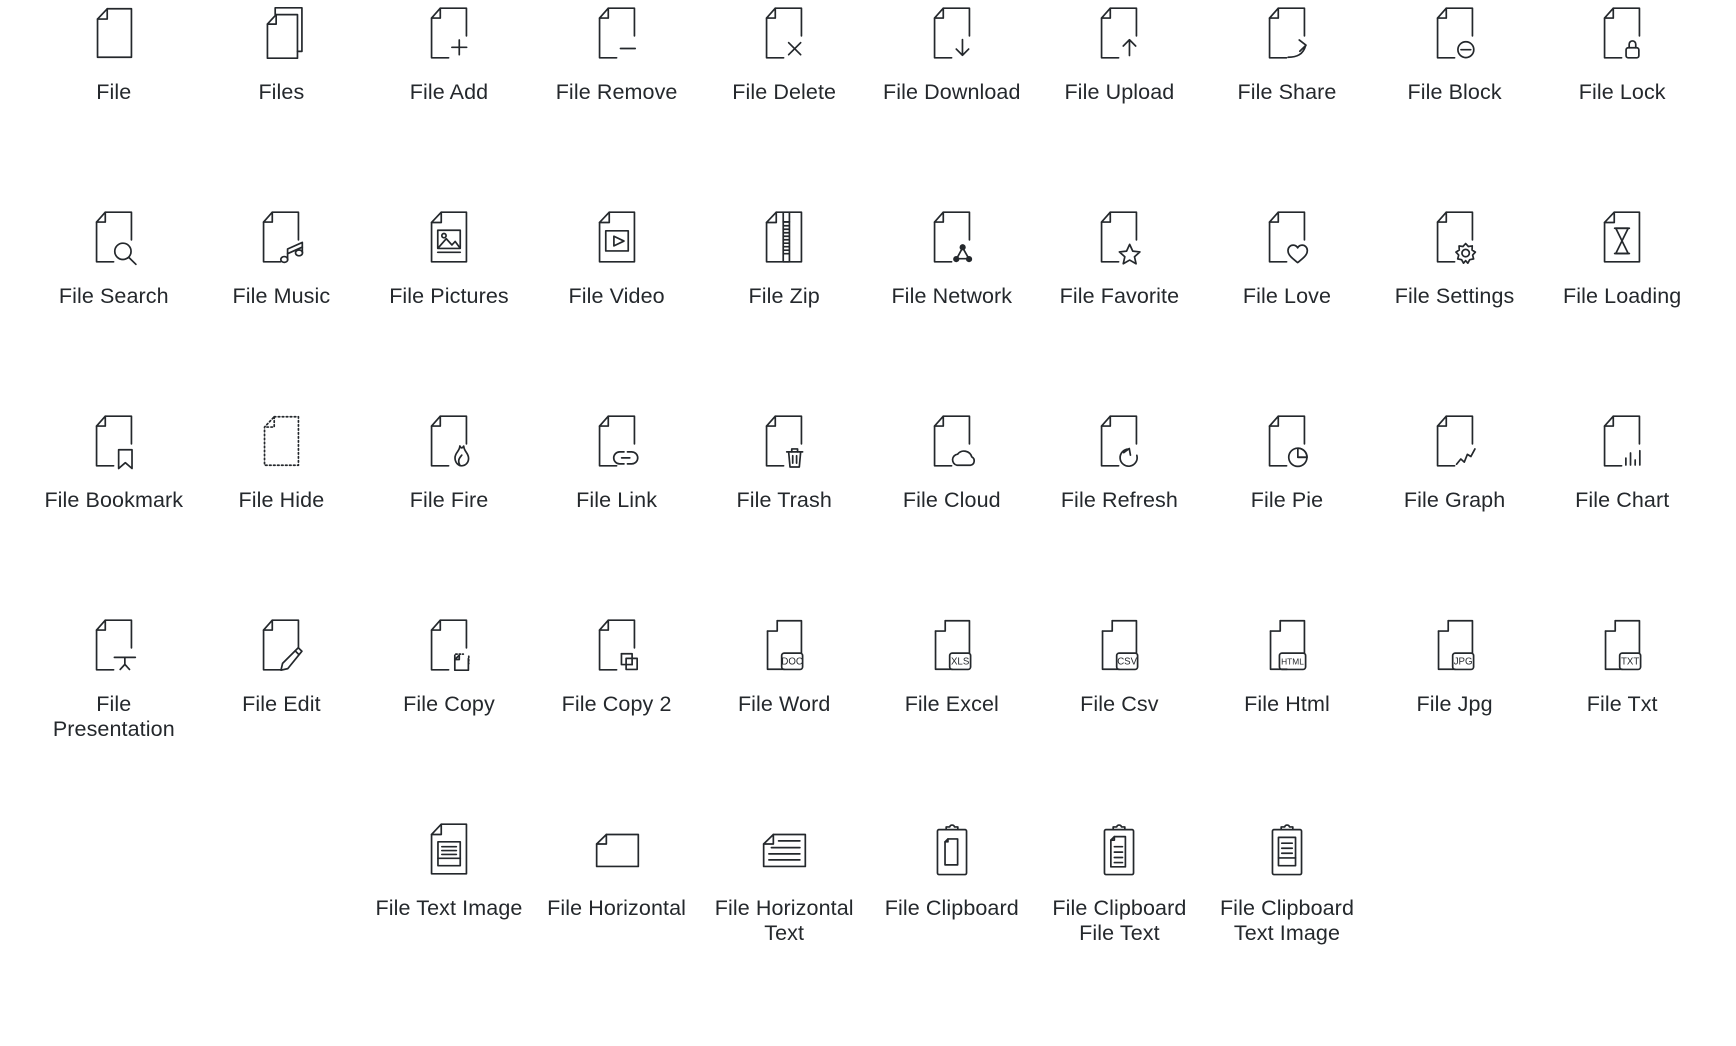 The height and width of the screenshot is (1046, 1736). I want to click on icon-cell-file-search: File Search, so click(114, 306).